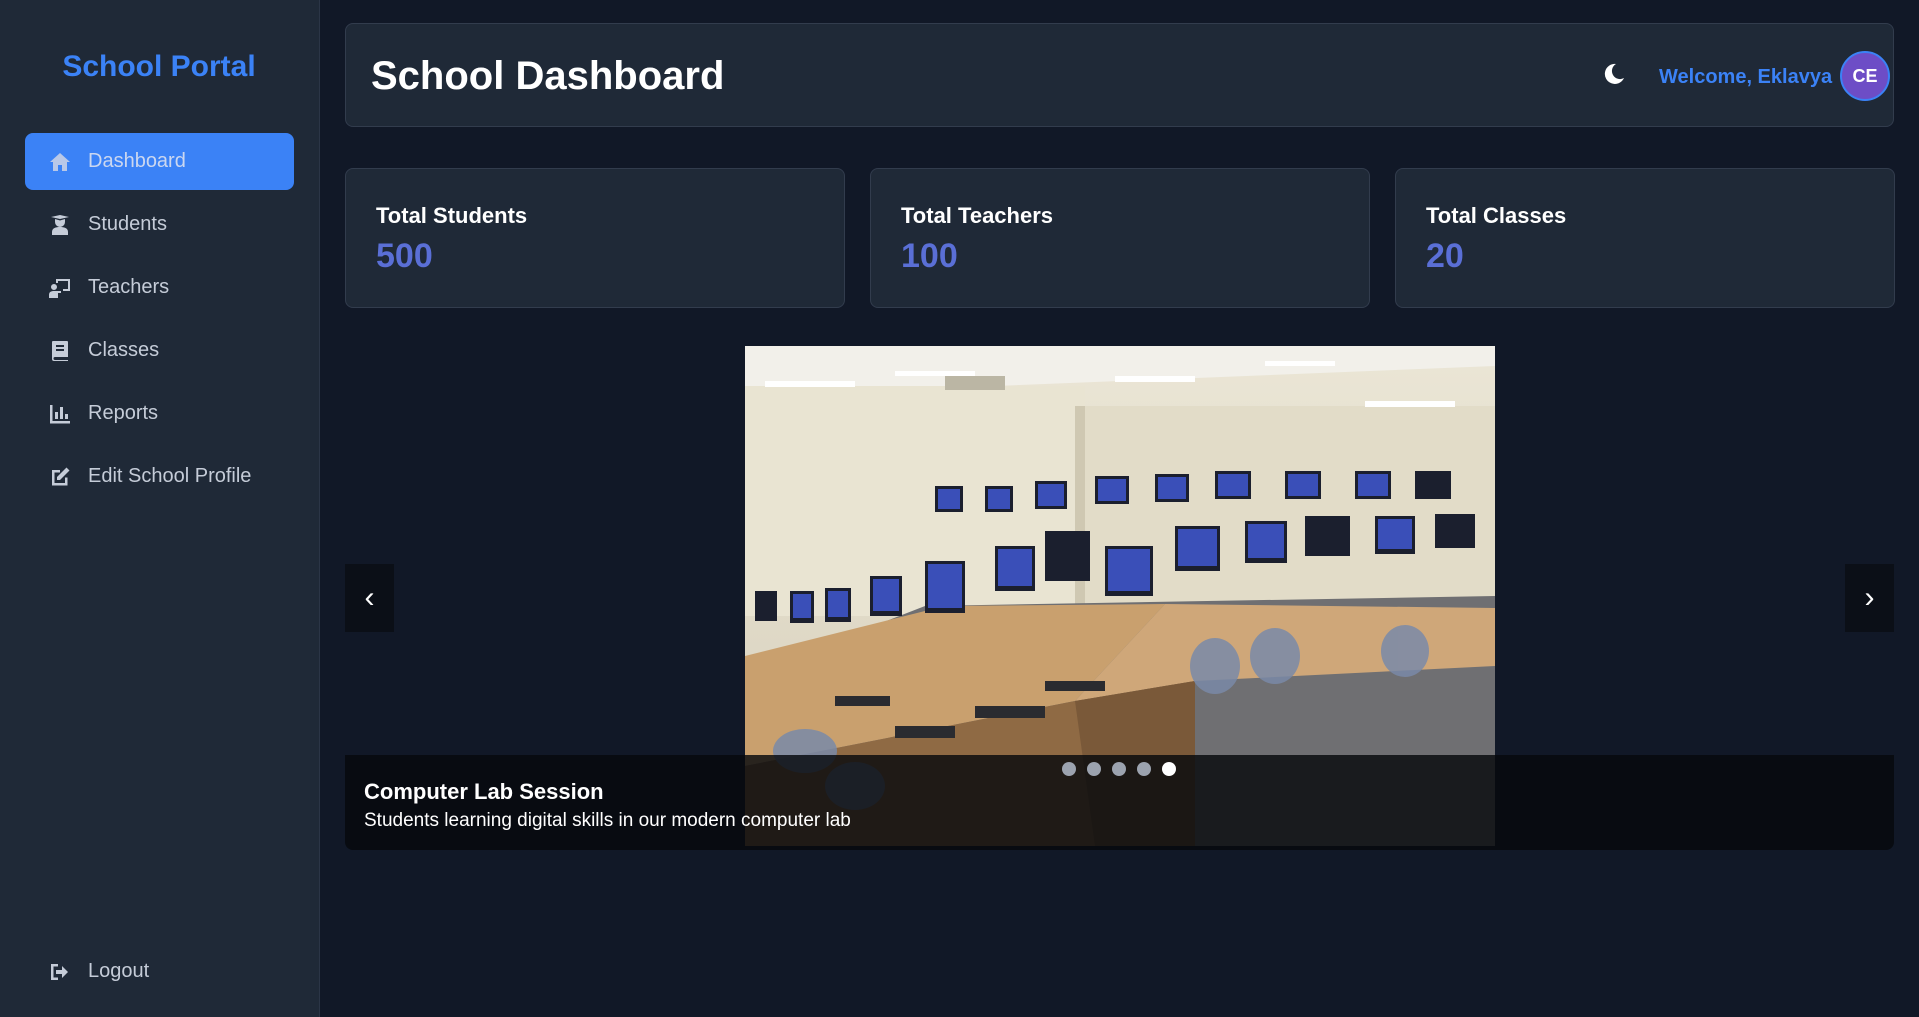  I want to click on stat-card-classes: Total Classes 20, so click(1645, 238).